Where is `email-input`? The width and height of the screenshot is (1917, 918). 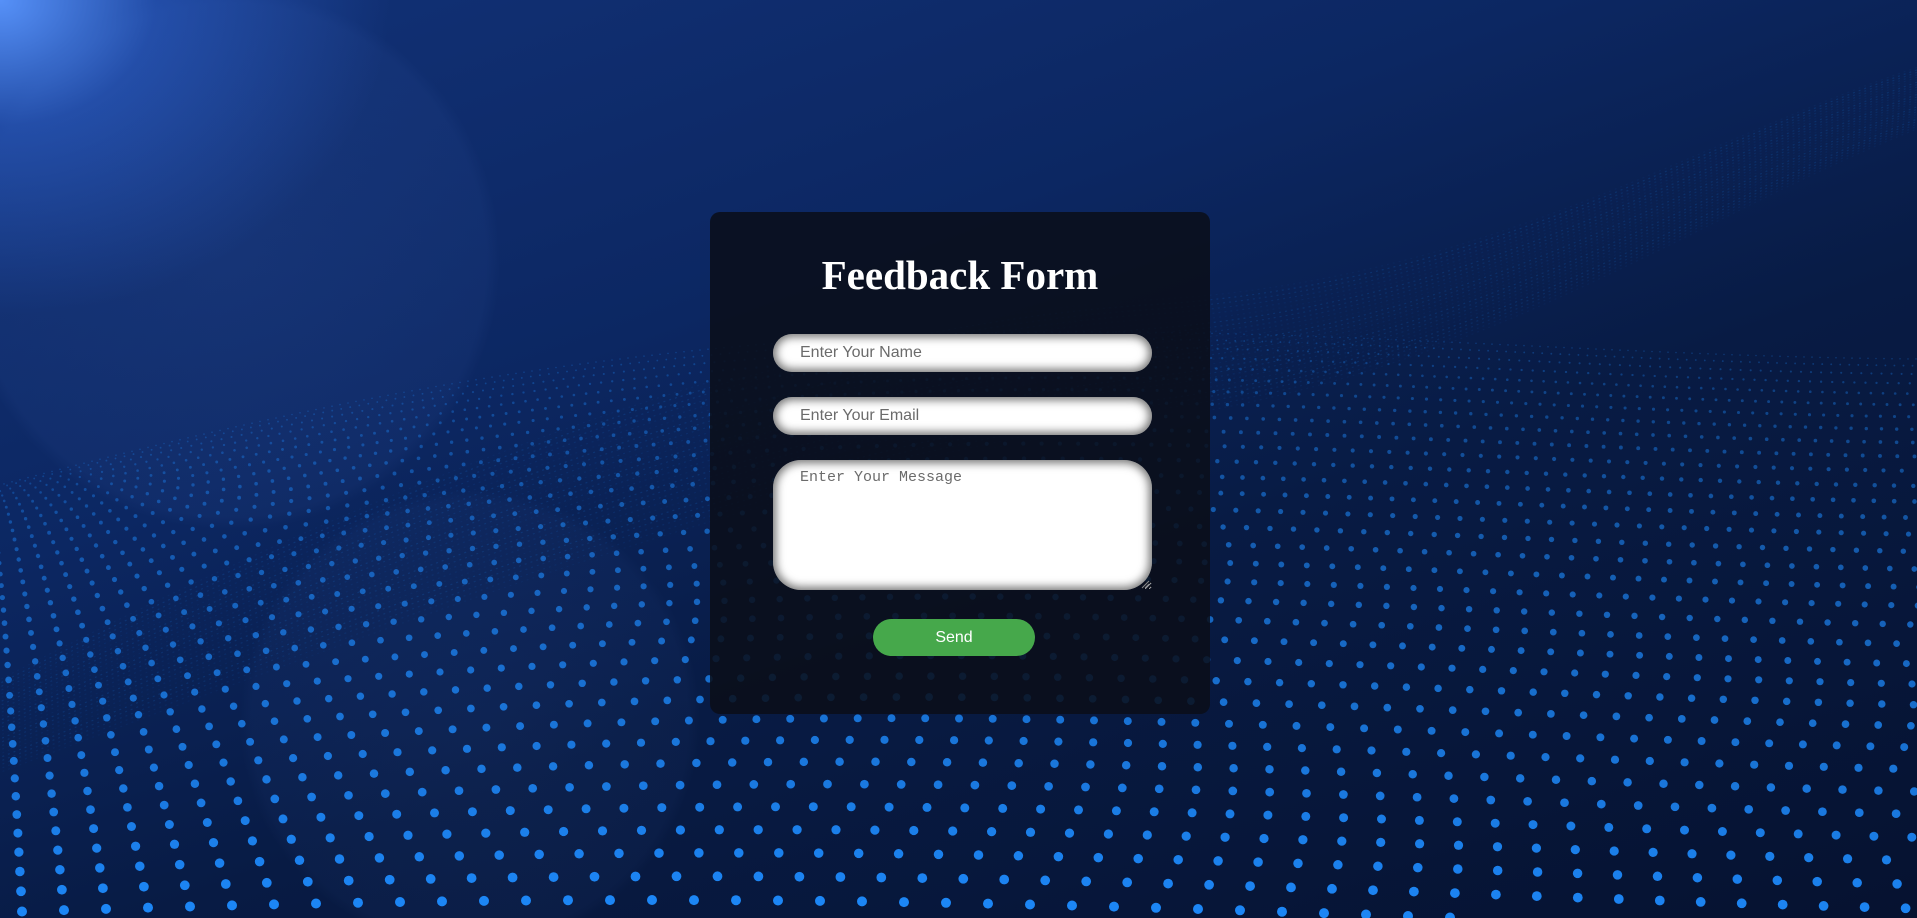
email-input is located at coordinates (962, 416).